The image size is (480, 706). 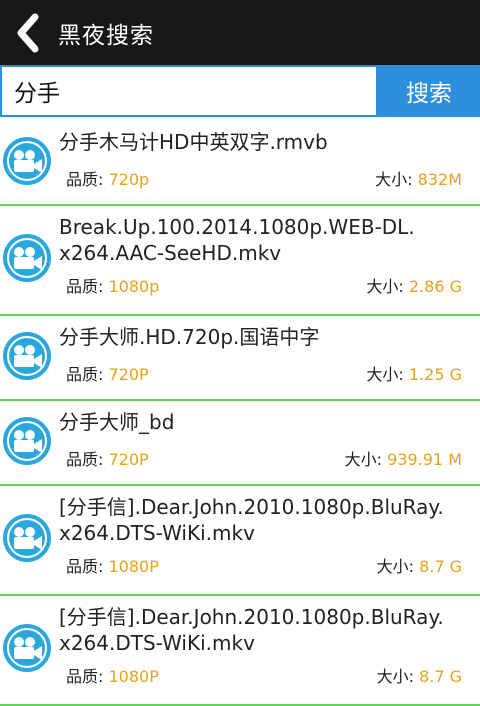 I want to click on result-name-line: 分手大师.HD.720p.国语中字, so click(x=189, y=337).